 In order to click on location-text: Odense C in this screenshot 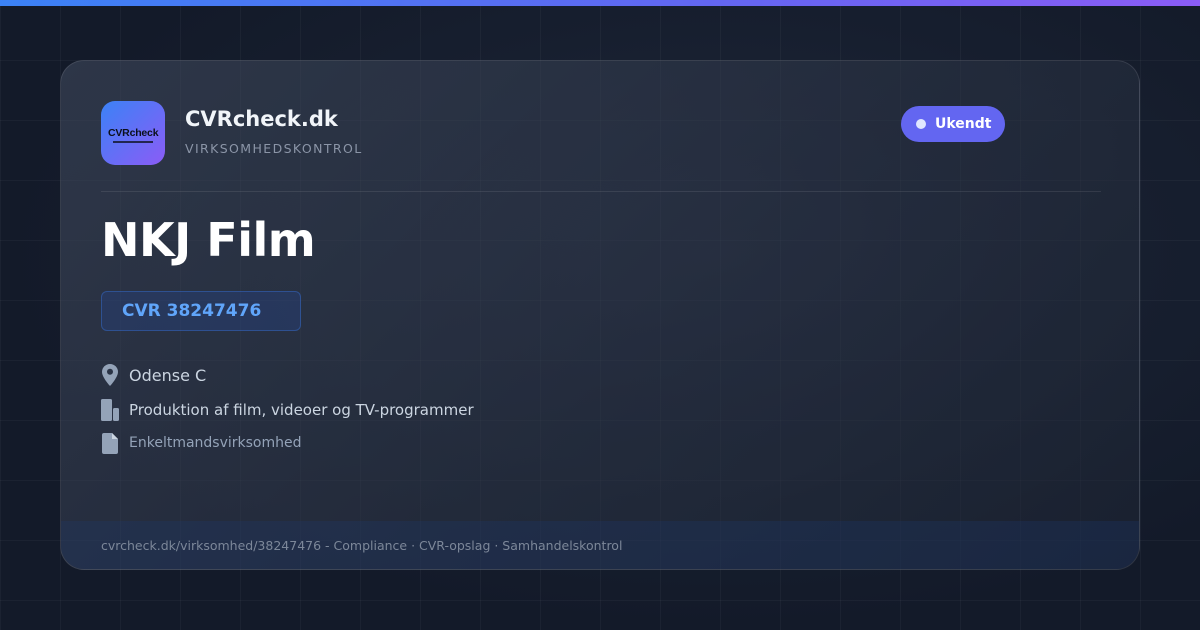, I will do `click(168, 375)`.